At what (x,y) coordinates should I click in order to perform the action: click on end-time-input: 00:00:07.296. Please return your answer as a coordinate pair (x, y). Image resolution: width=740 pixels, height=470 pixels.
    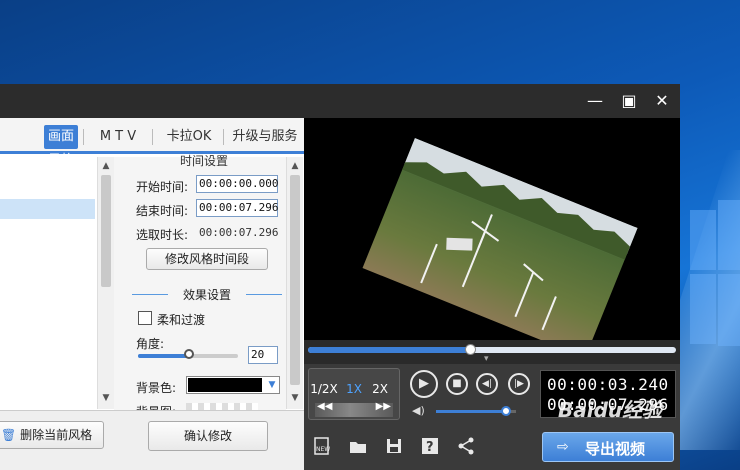
    Looking at the image, I should click on (237, 208).